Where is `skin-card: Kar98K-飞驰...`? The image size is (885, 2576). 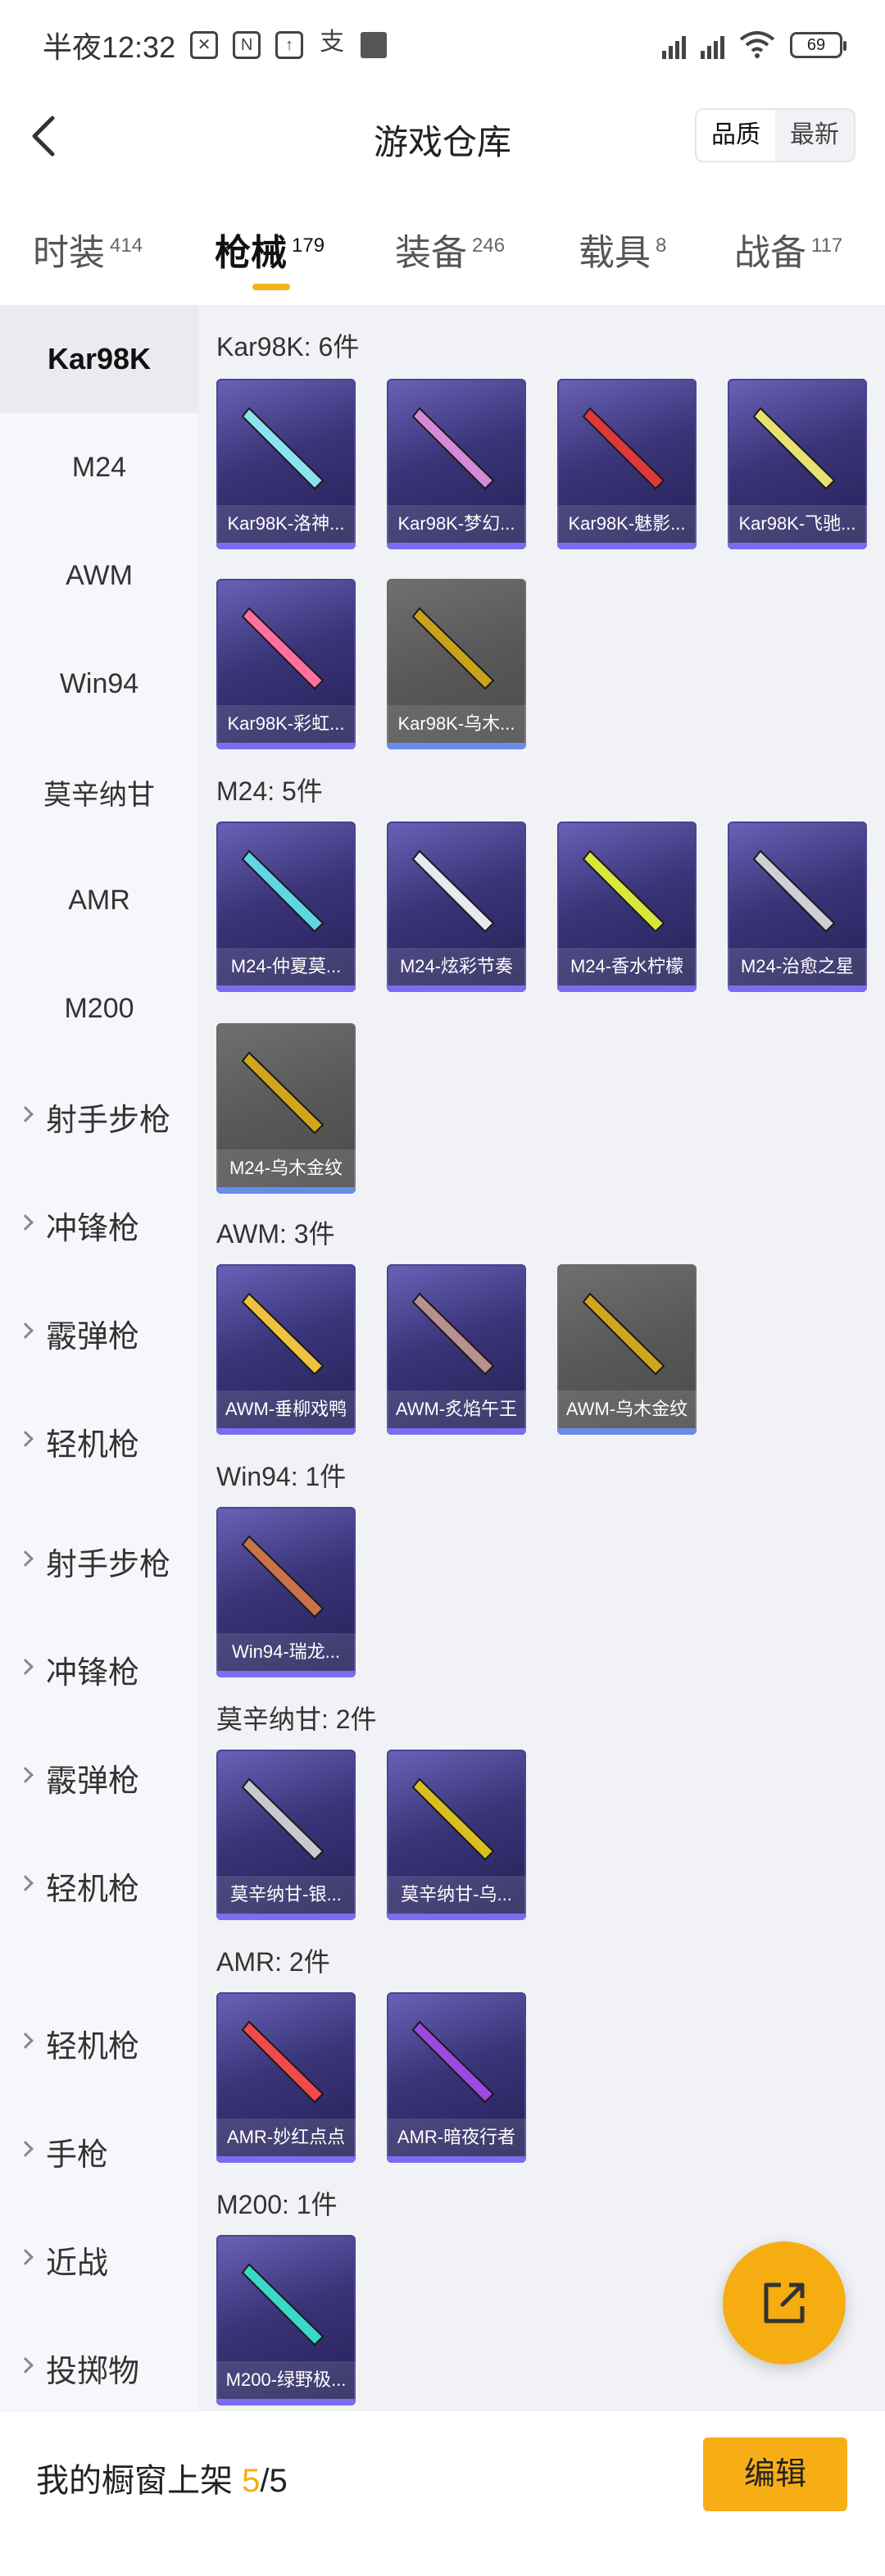 skin-card: Kar98K-飞驰... is located at coordinates (798, 464).